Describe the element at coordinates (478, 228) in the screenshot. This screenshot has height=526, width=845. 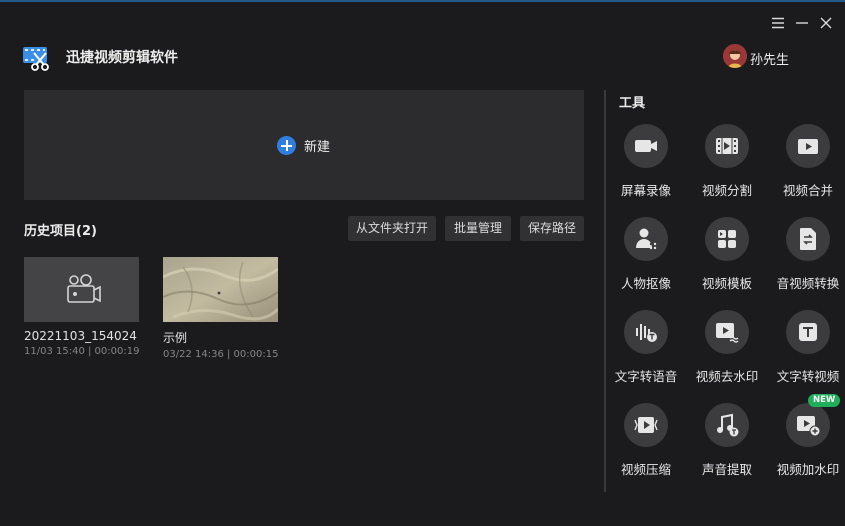
I see `batch-manage-button: 批量管理` at that location.